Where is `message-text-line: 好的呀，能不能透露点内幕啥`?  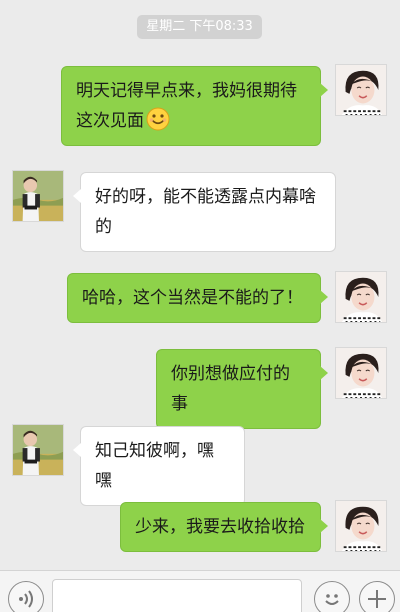
message-text-line: 好的呀，能不能透露点内幕啥 is located at coordinates (205, 197).